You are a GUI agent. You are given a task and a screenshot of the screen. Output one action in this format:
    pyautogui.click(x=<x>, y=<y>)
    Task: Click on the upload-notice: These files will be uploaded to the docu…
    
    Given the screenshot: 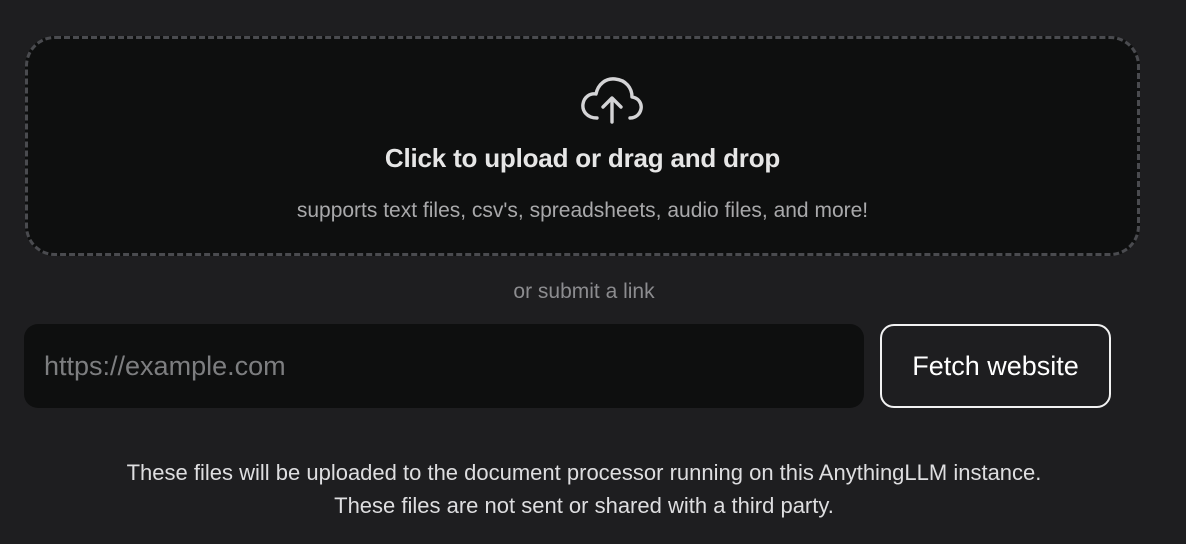 What is the action you would take?
    pyautogui.click(x=584, y=489)
    